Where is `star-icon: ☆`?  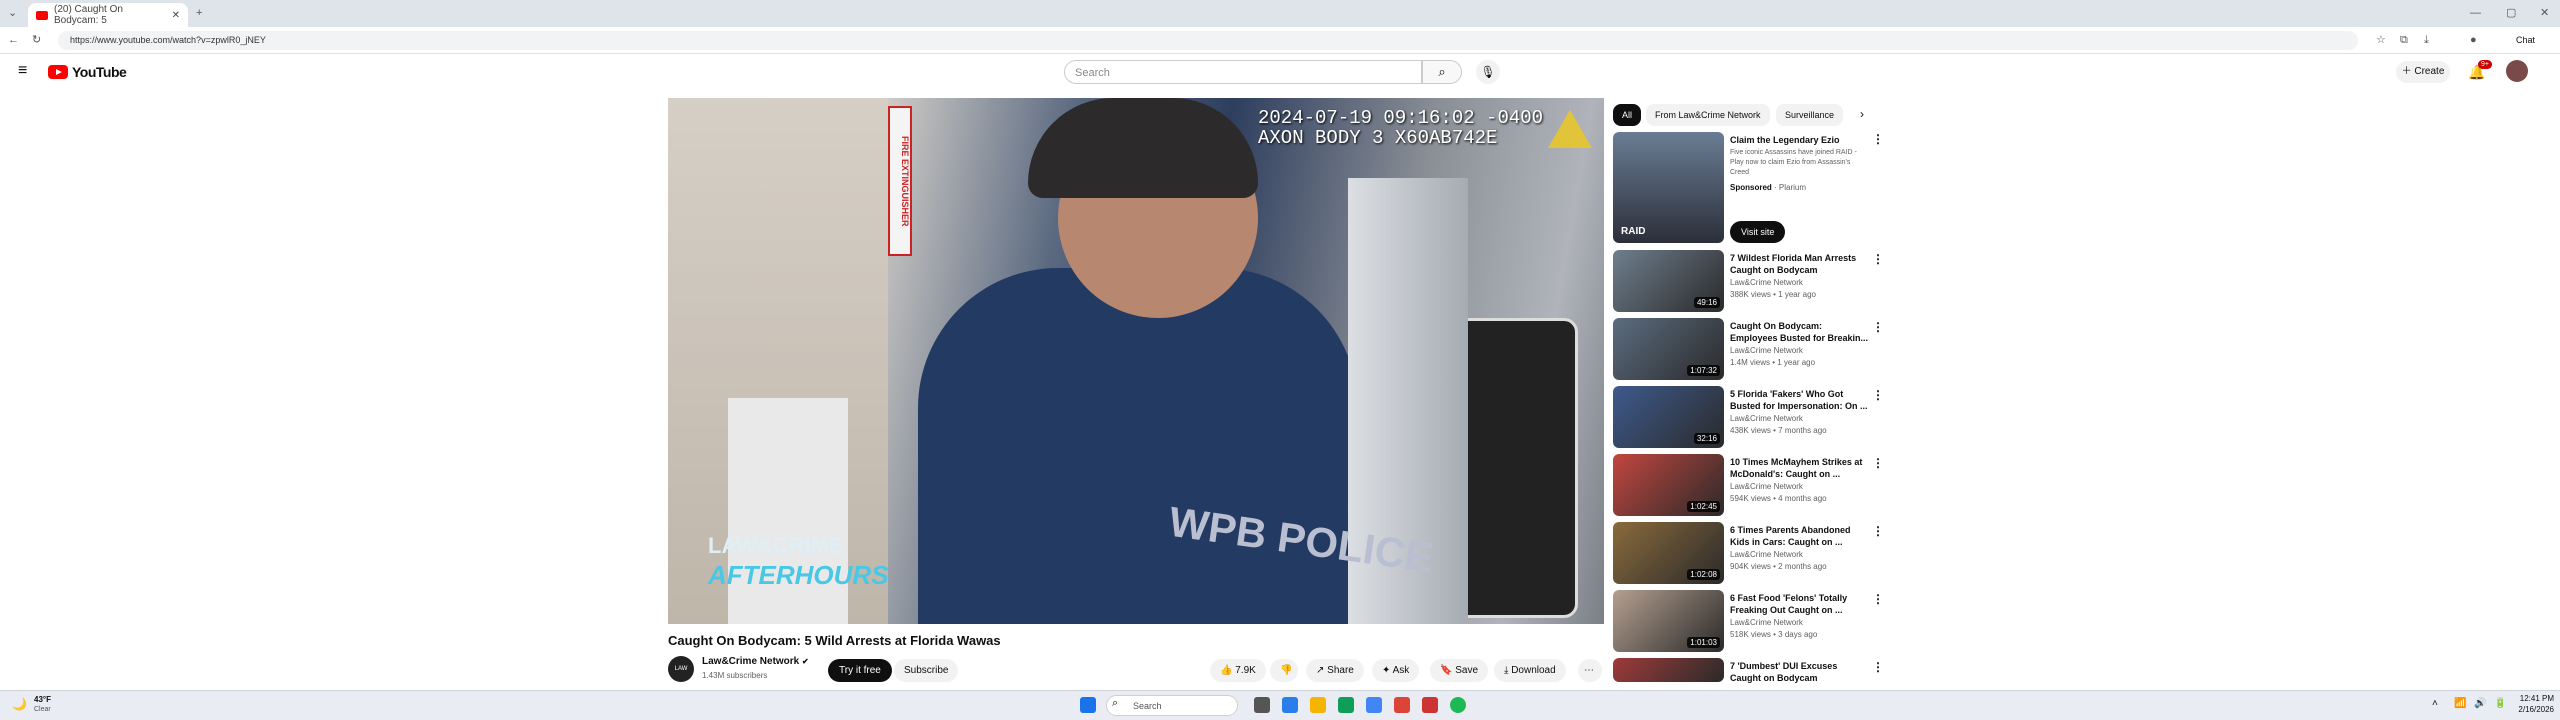
star-icon: ☆ is located at coordinates (2381, 40).